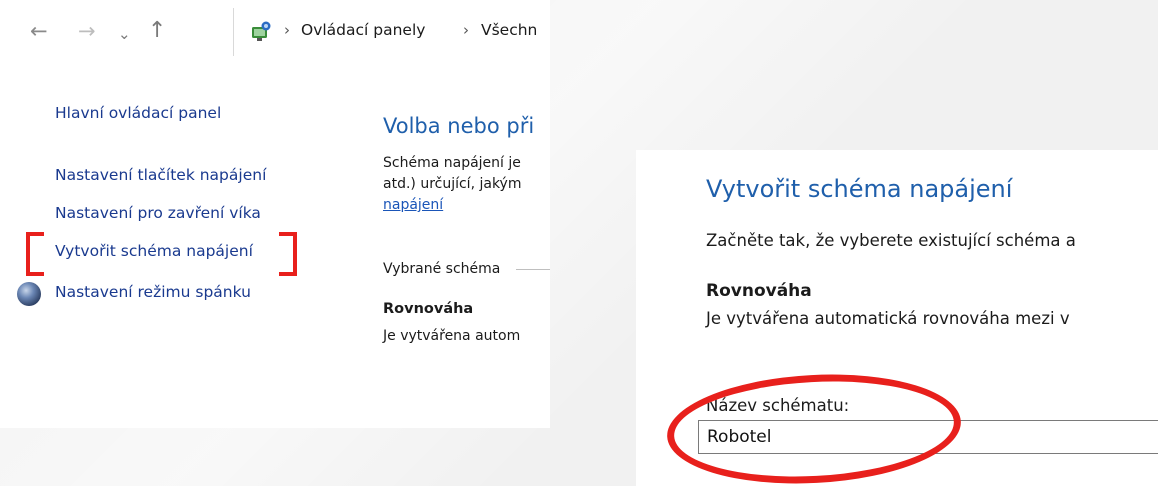 The width and height of the screenshot is (1158, 486). I want to click on highlight-bracket-left, so click(35, 254).